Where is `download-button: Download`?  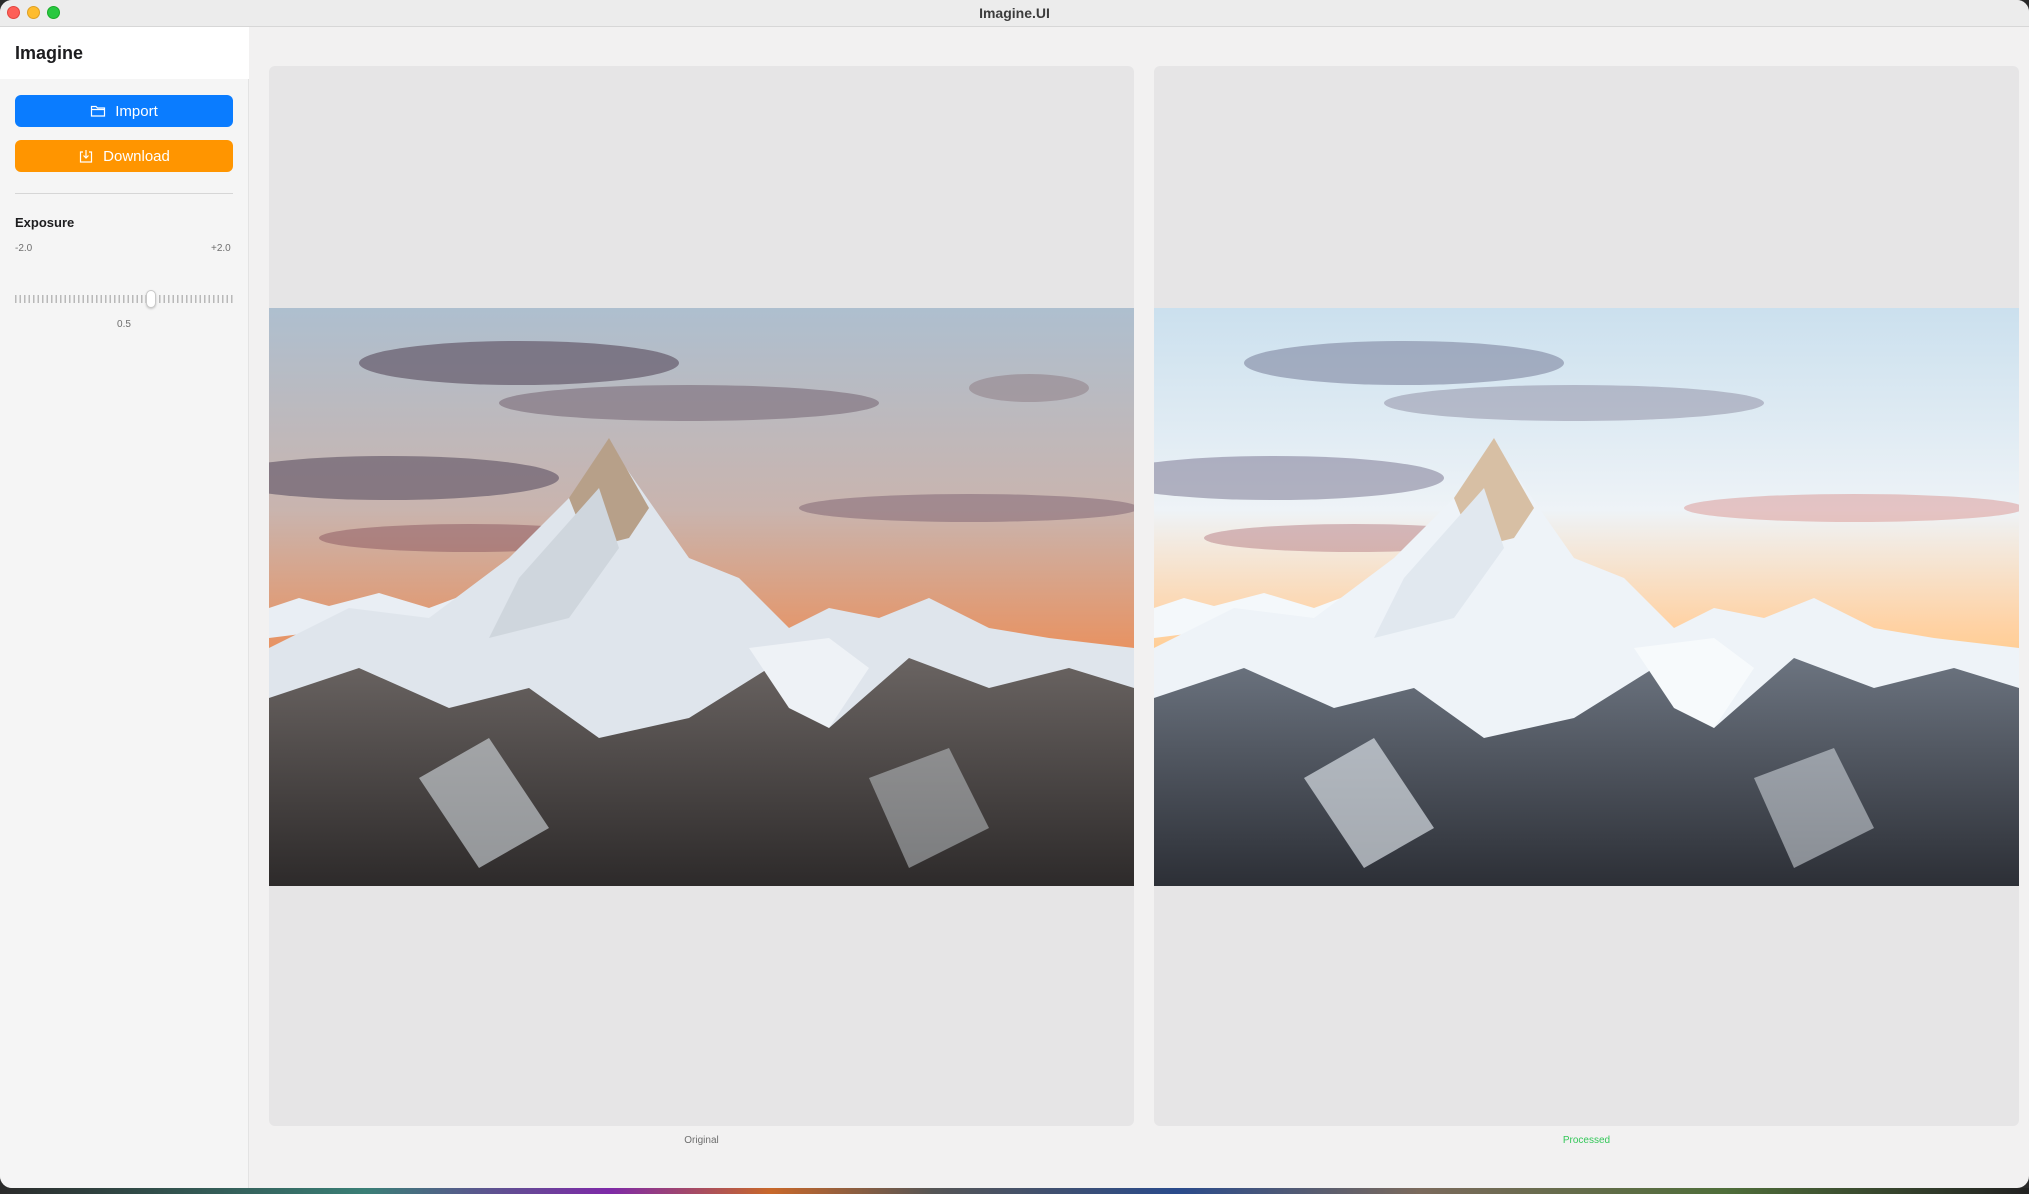 download-button: Download is located at coordinates (124, 156).